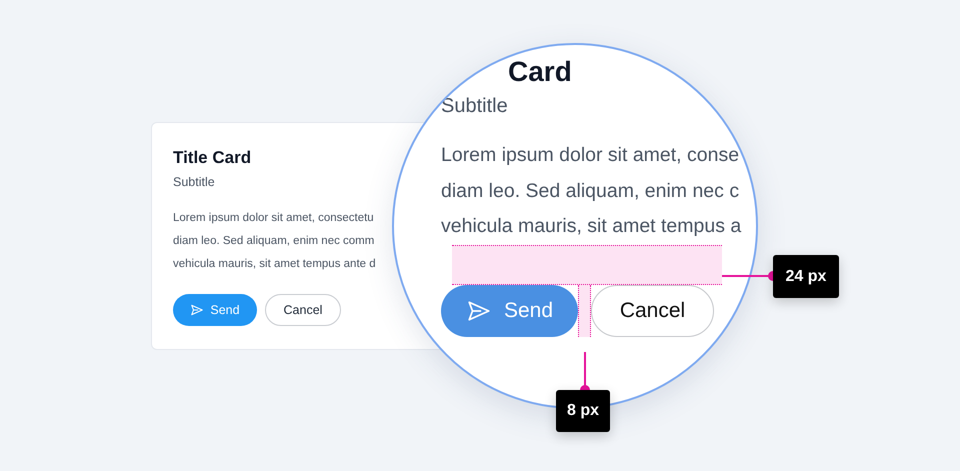  I want to click on dimension-label: 8 px, so click(583, 411).